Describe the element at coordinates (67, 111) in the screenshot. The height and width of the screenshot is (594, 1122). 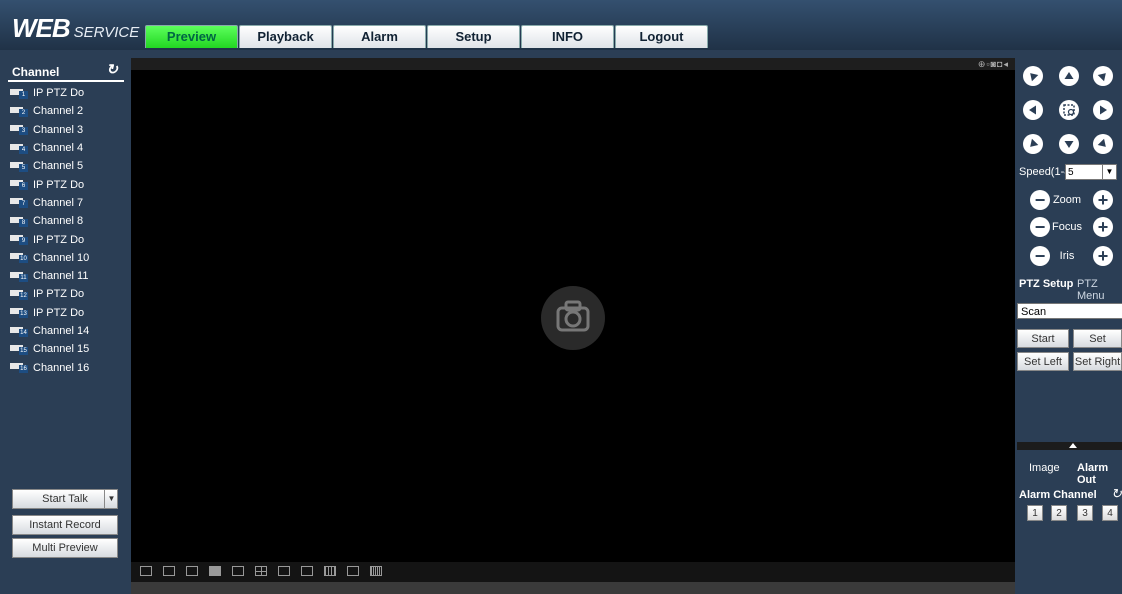
I see `channel-item: 2 Channel 2` at that location.